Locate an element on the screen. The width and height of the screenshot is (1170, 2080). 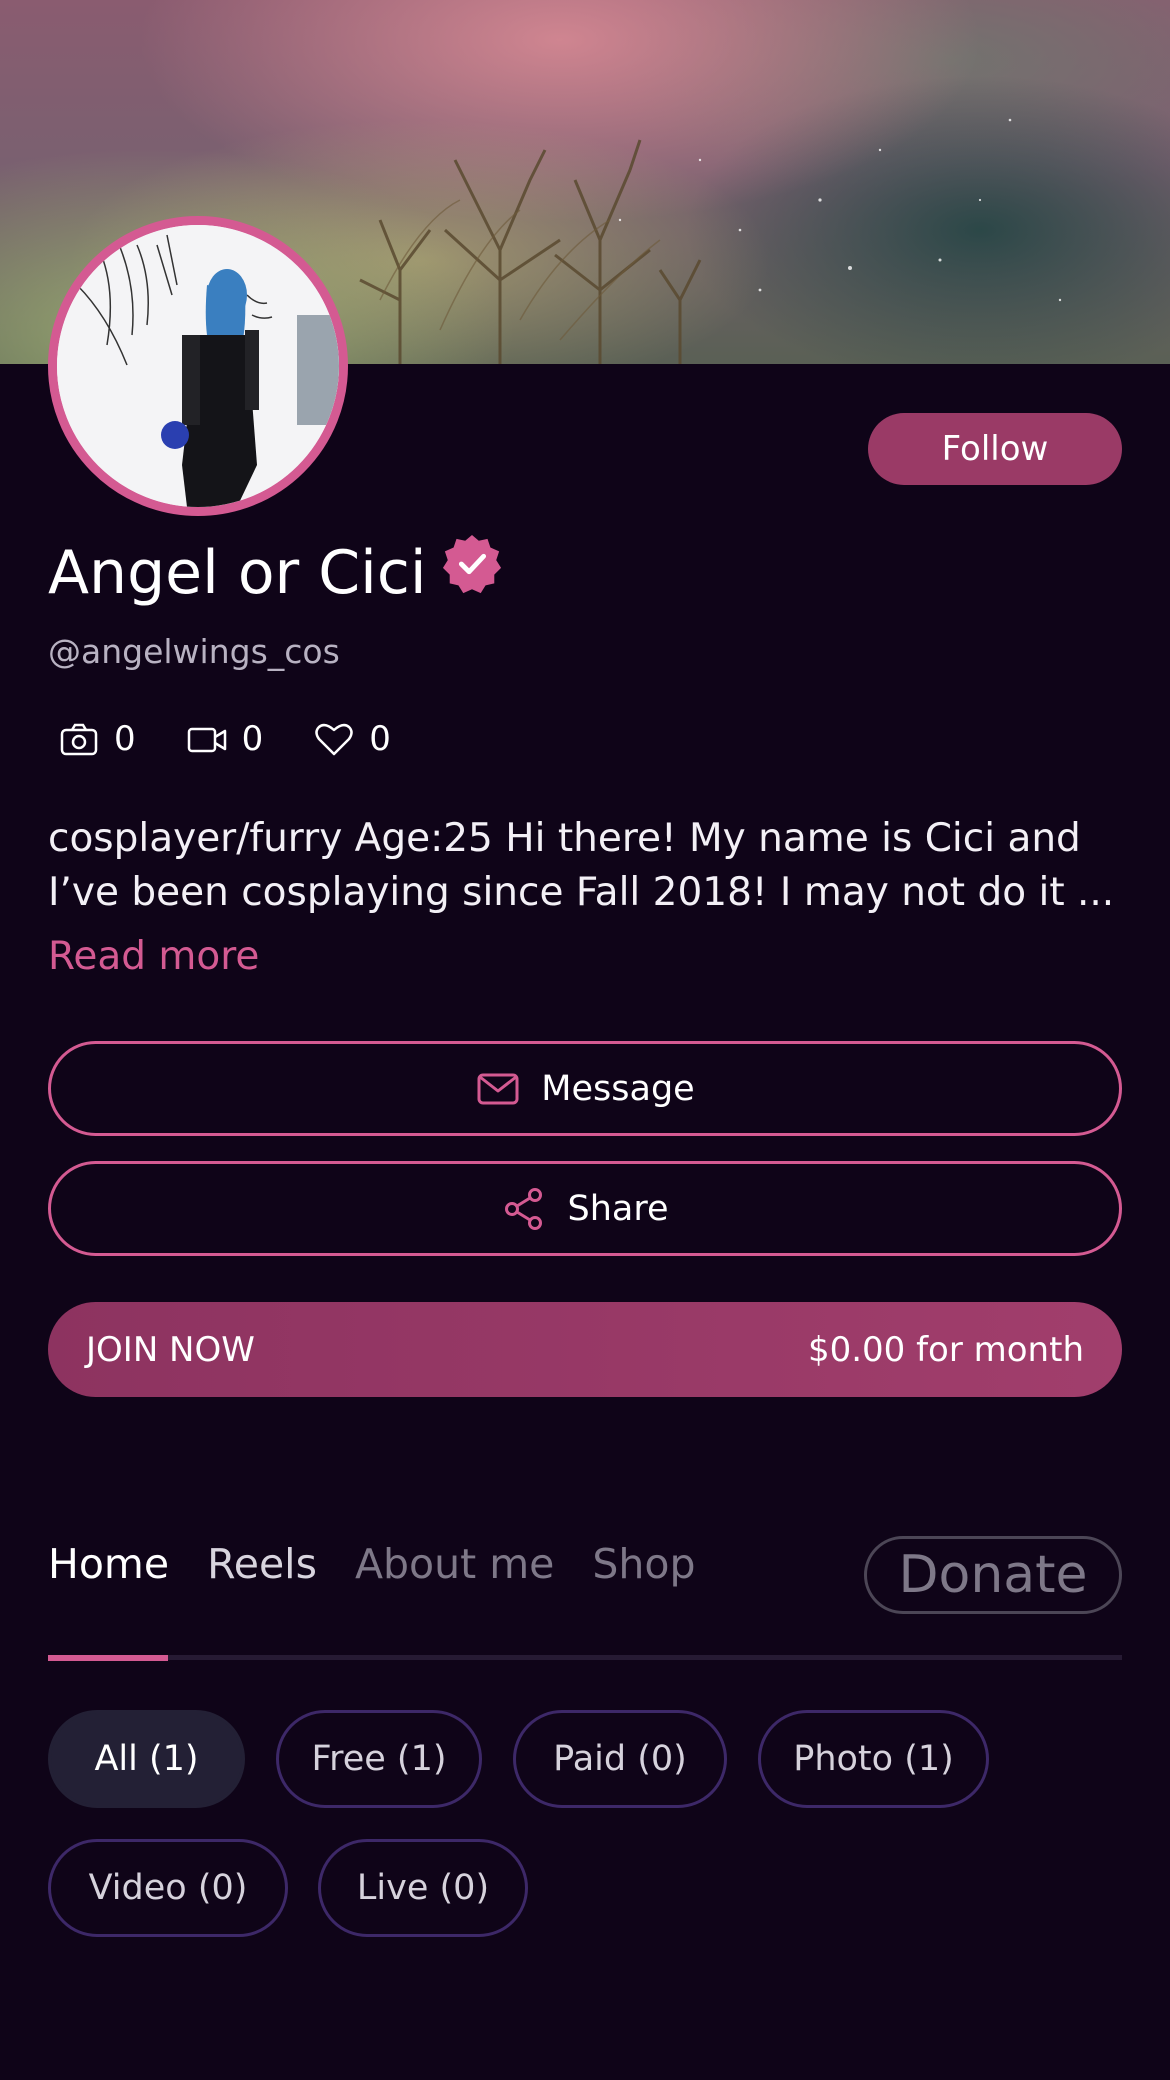
share-icon is located at coordinates (524, 1208).